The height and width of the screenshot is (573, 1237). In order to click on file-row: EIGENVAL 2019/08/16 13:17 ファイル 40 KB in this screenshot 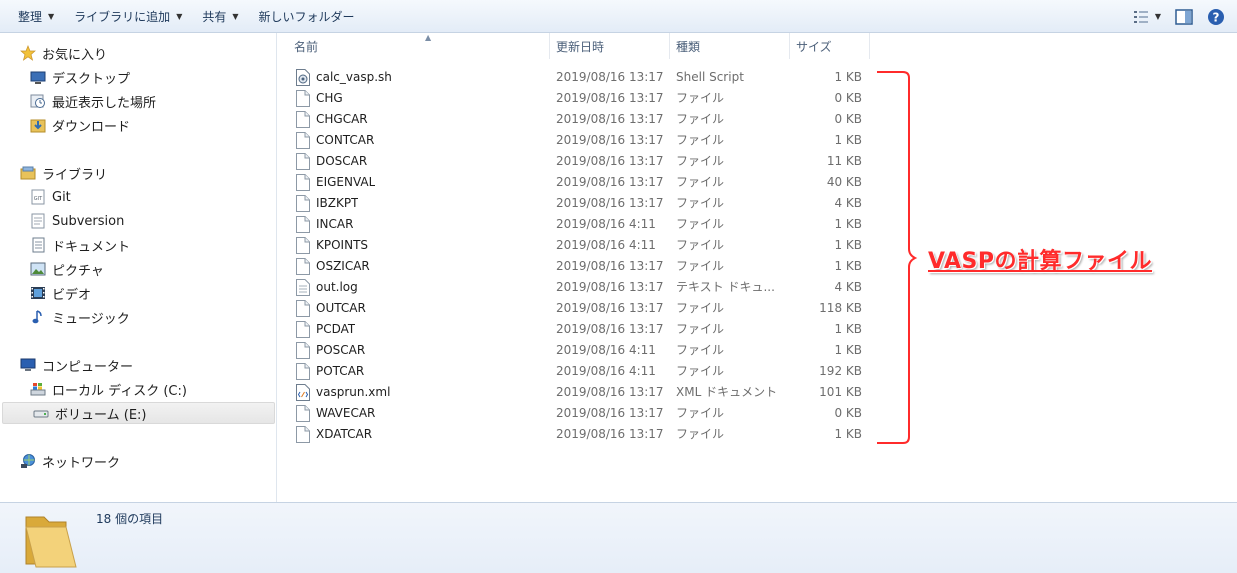, I will do `click(578, 182)`.